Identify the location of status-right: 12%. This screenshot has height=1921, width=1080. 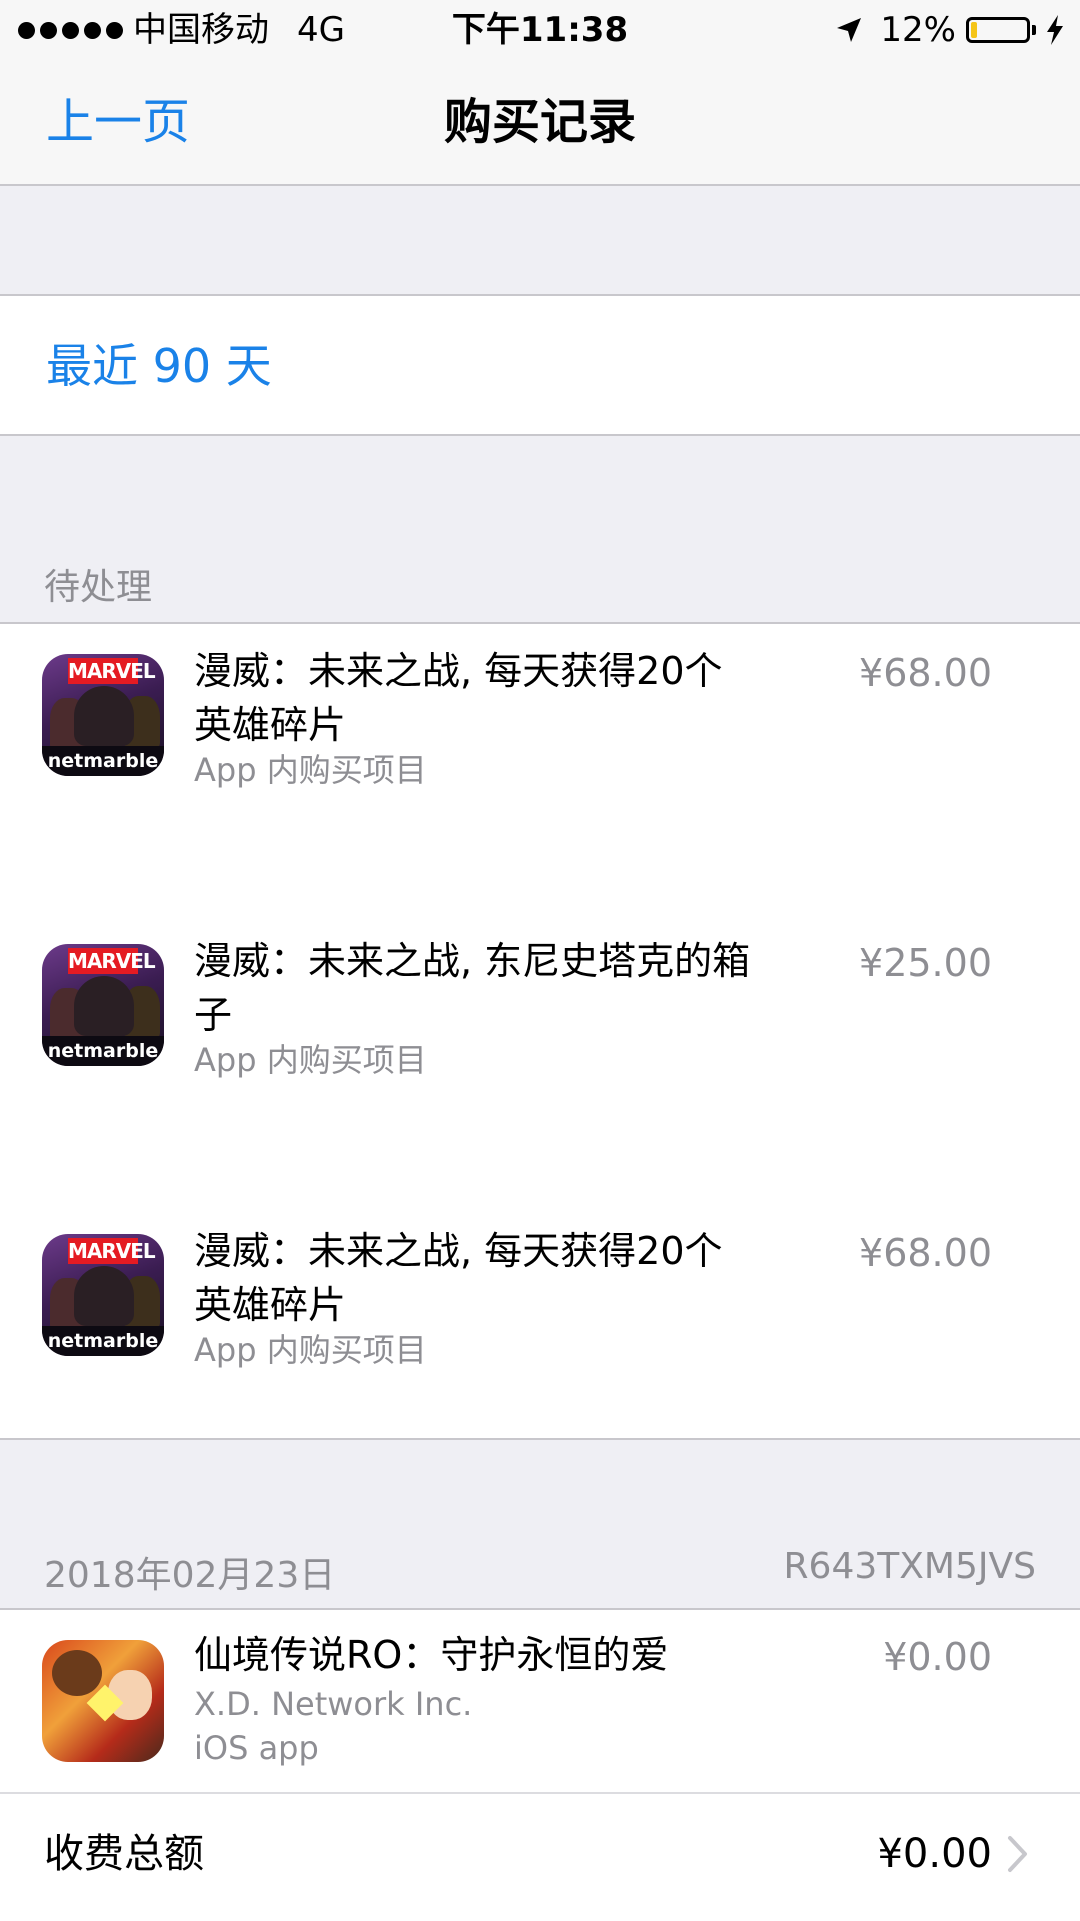
(950, 30).